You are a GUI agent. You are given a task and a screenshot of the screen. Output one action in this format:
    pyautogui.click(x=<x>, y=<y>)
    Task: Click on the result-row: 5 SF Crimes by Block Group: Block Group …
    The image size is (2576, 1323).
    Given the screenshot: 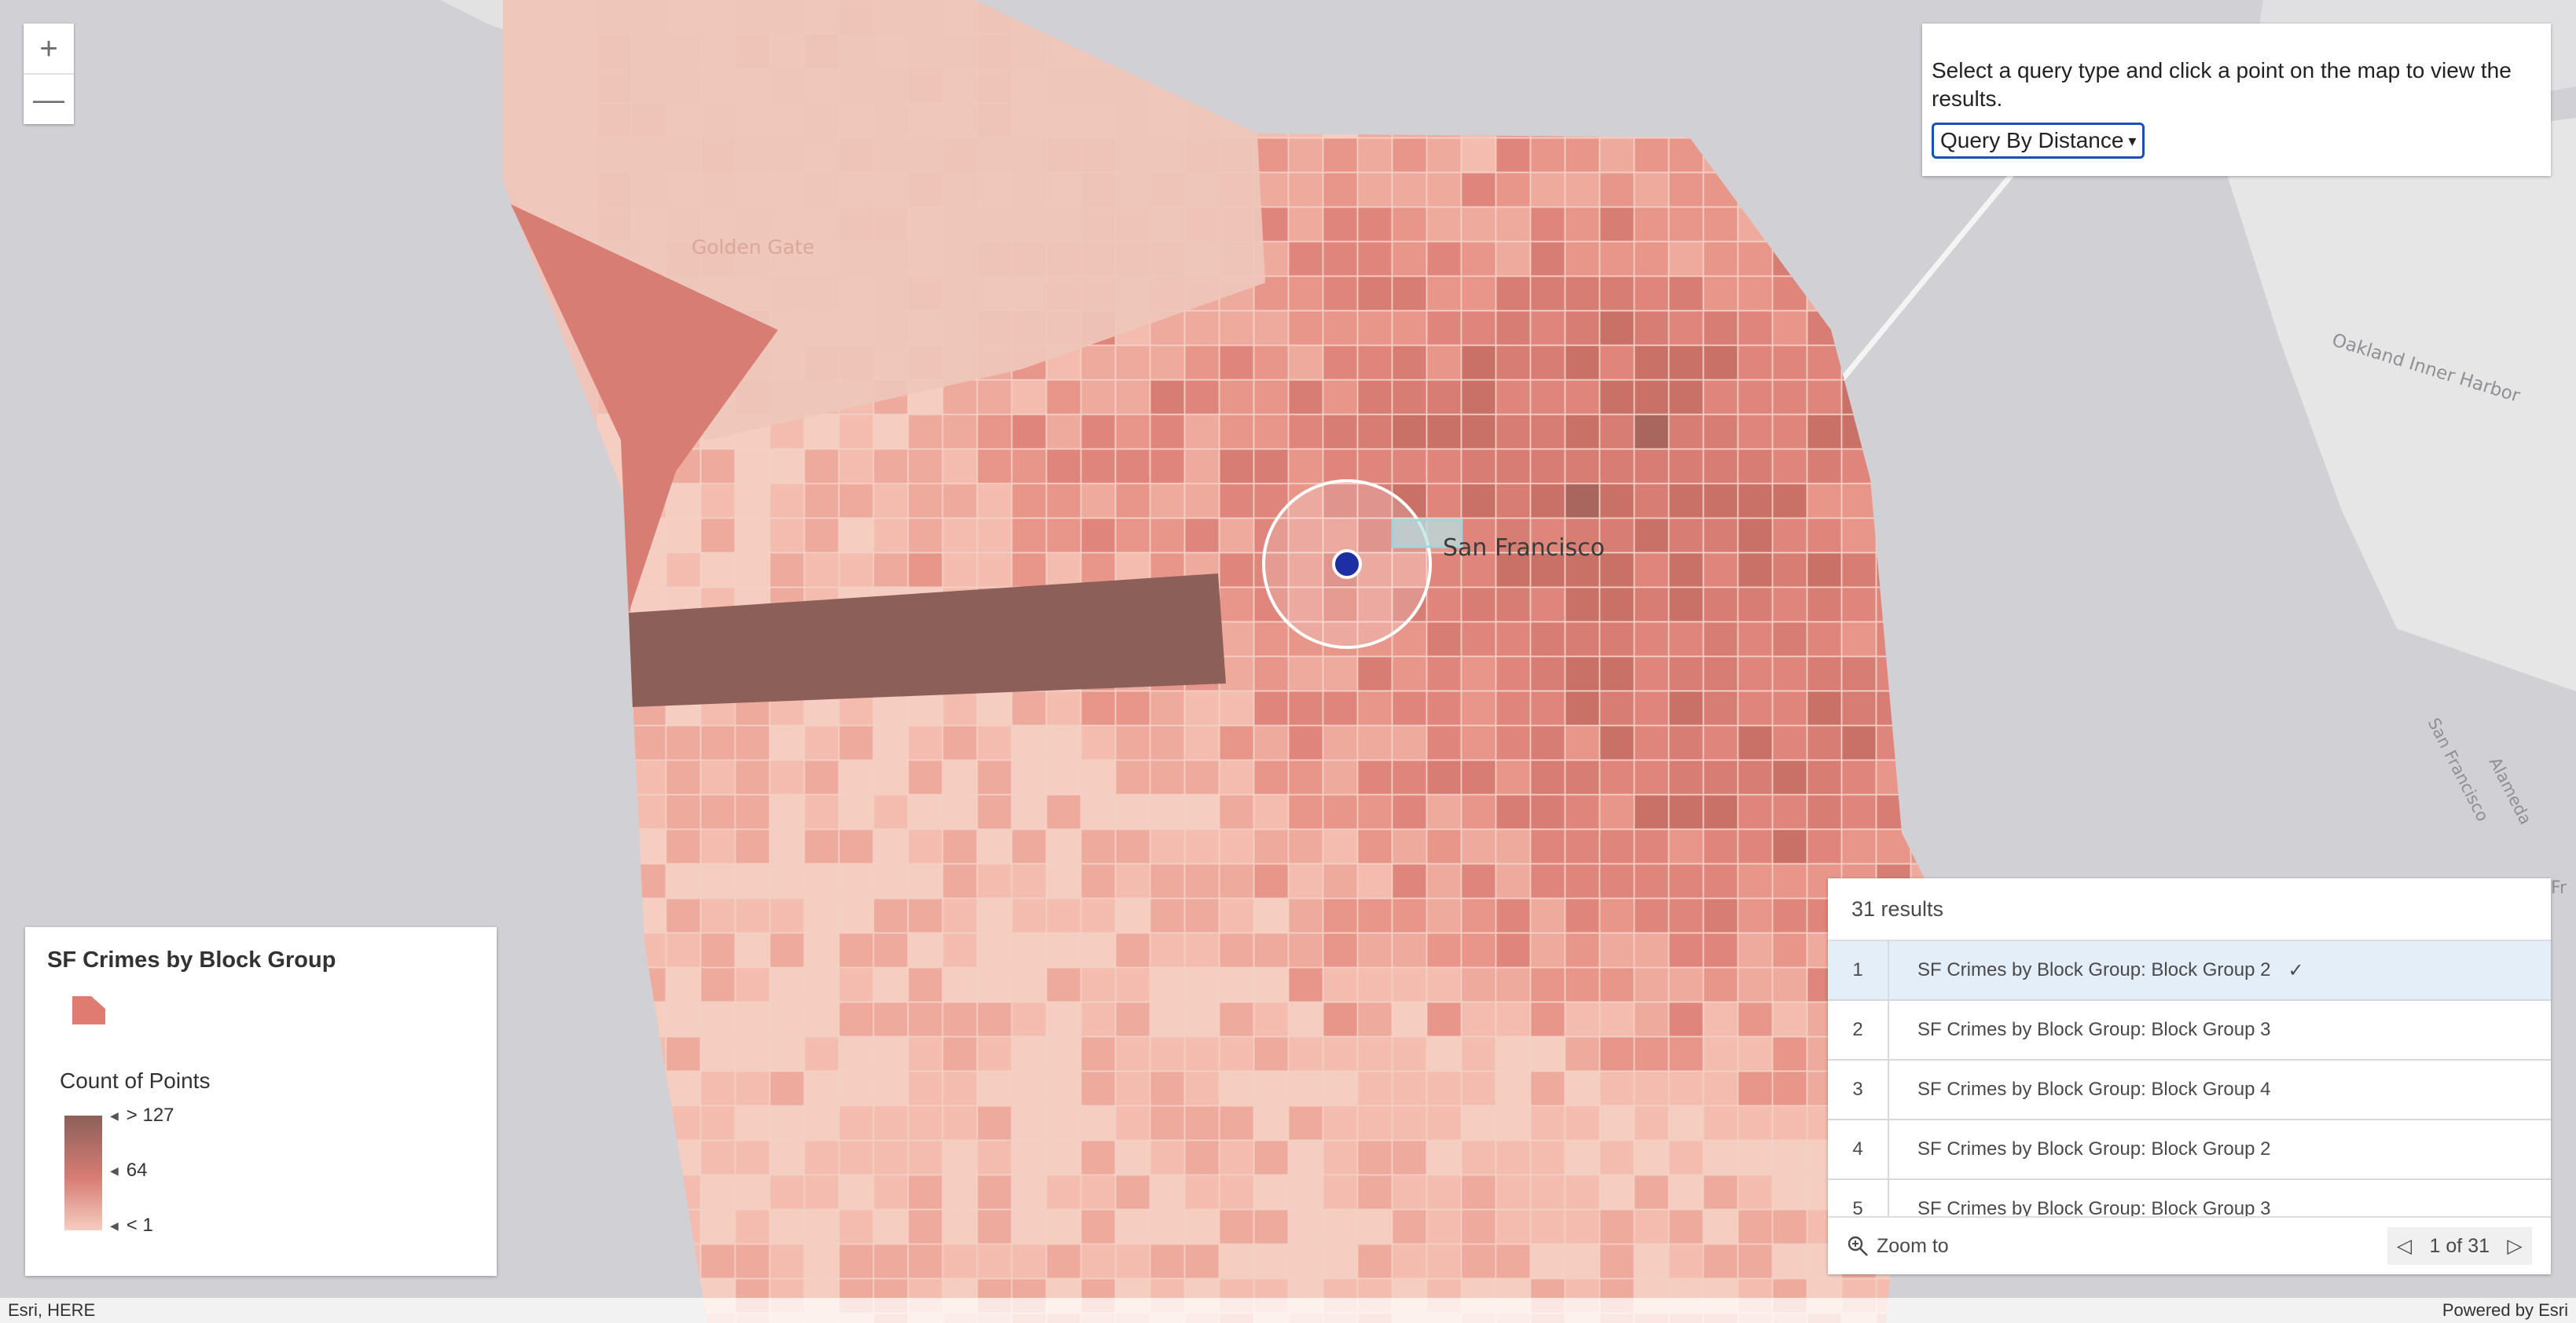 What is the action you would take?
    pyautogui.click(x=2189, y=1199)
    